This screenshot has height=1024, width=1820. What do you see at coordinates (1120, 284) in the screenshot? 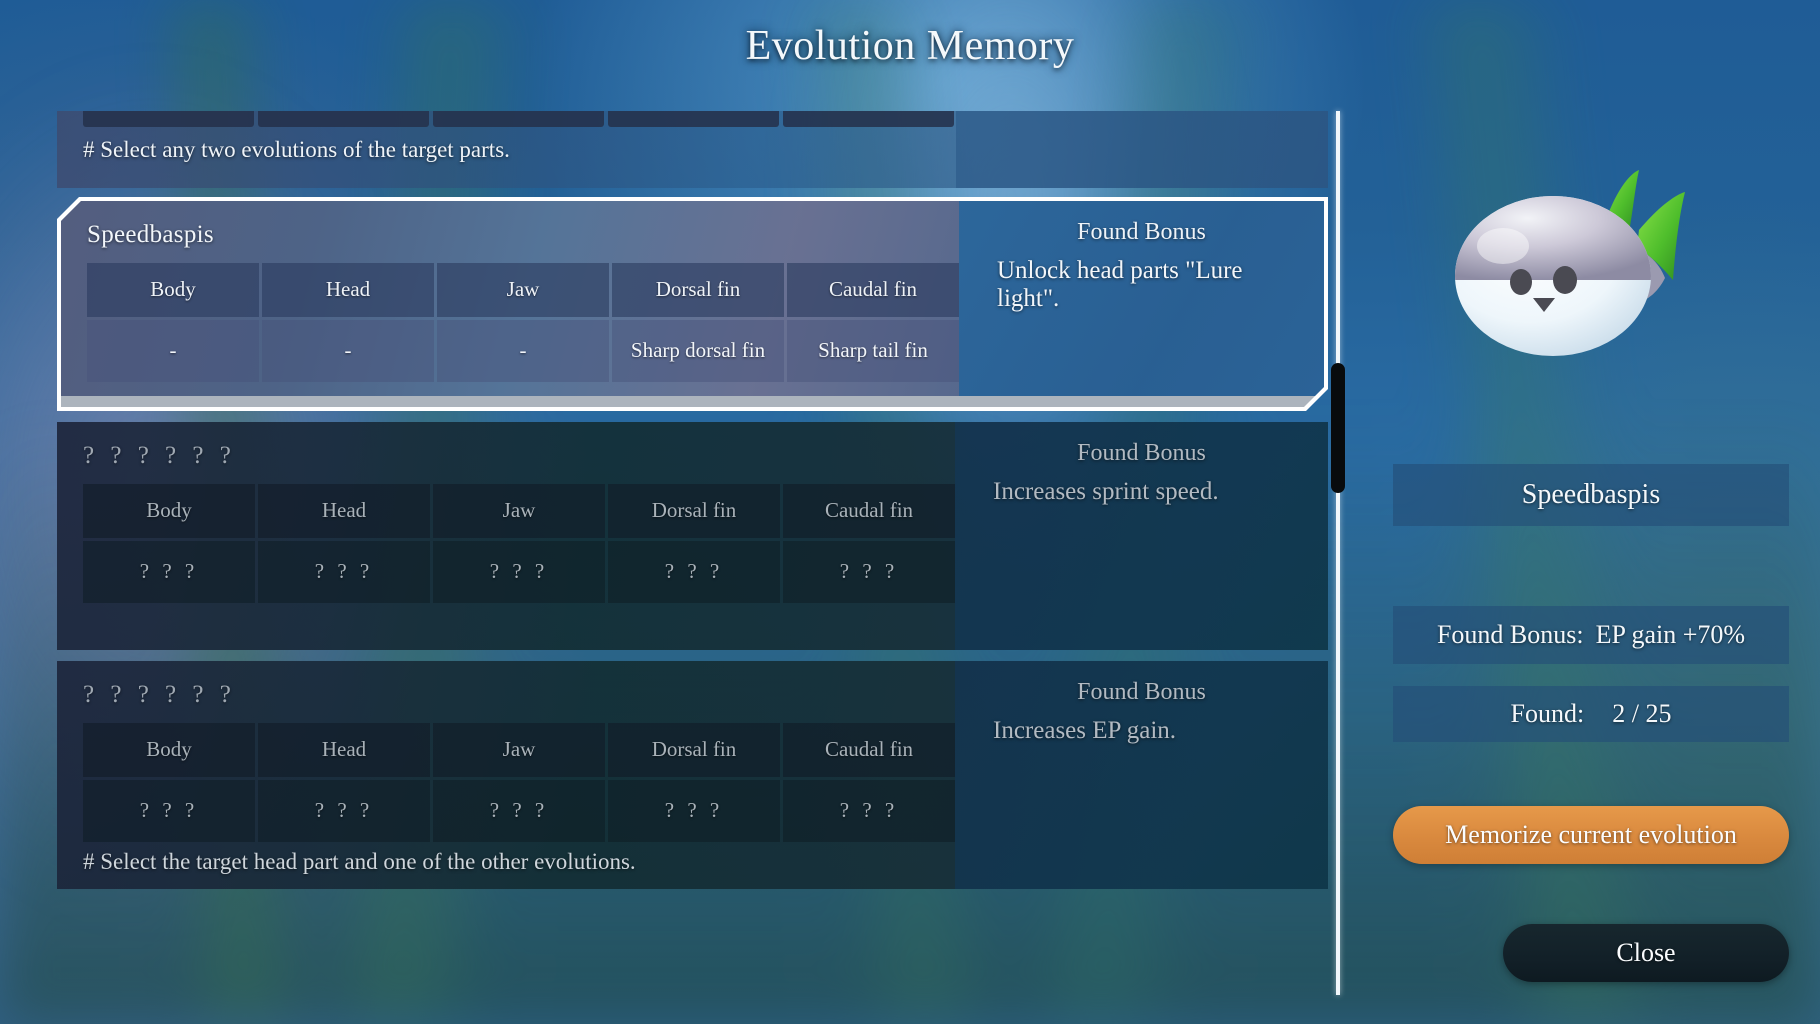
I see `bonus-text: Unlock head parts "Lure light".` at bounding box center [1120, 284].